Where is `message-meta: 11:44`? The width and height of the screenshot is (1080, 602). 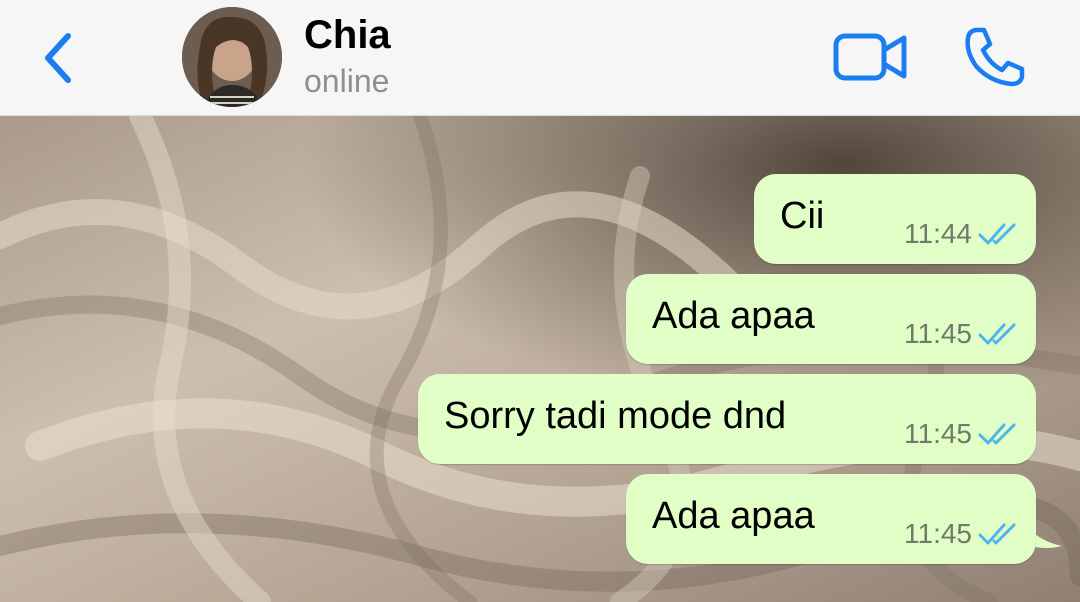 message-meta: 11:44 is located at coordinates (963, 234).